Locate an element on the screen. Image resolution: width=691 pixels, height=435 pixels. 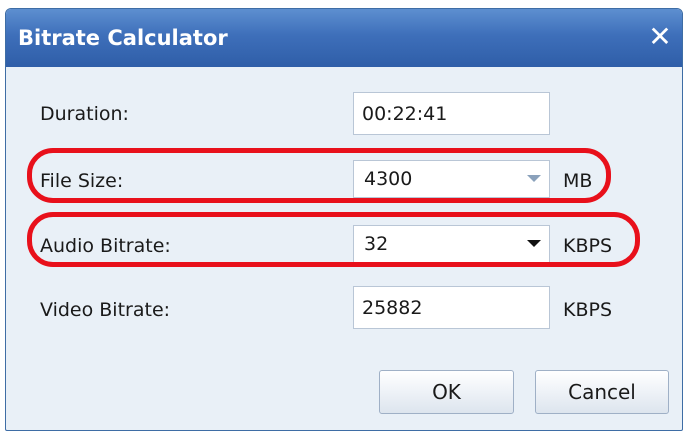
ok-button: OK is located at coordinates (446, 392).